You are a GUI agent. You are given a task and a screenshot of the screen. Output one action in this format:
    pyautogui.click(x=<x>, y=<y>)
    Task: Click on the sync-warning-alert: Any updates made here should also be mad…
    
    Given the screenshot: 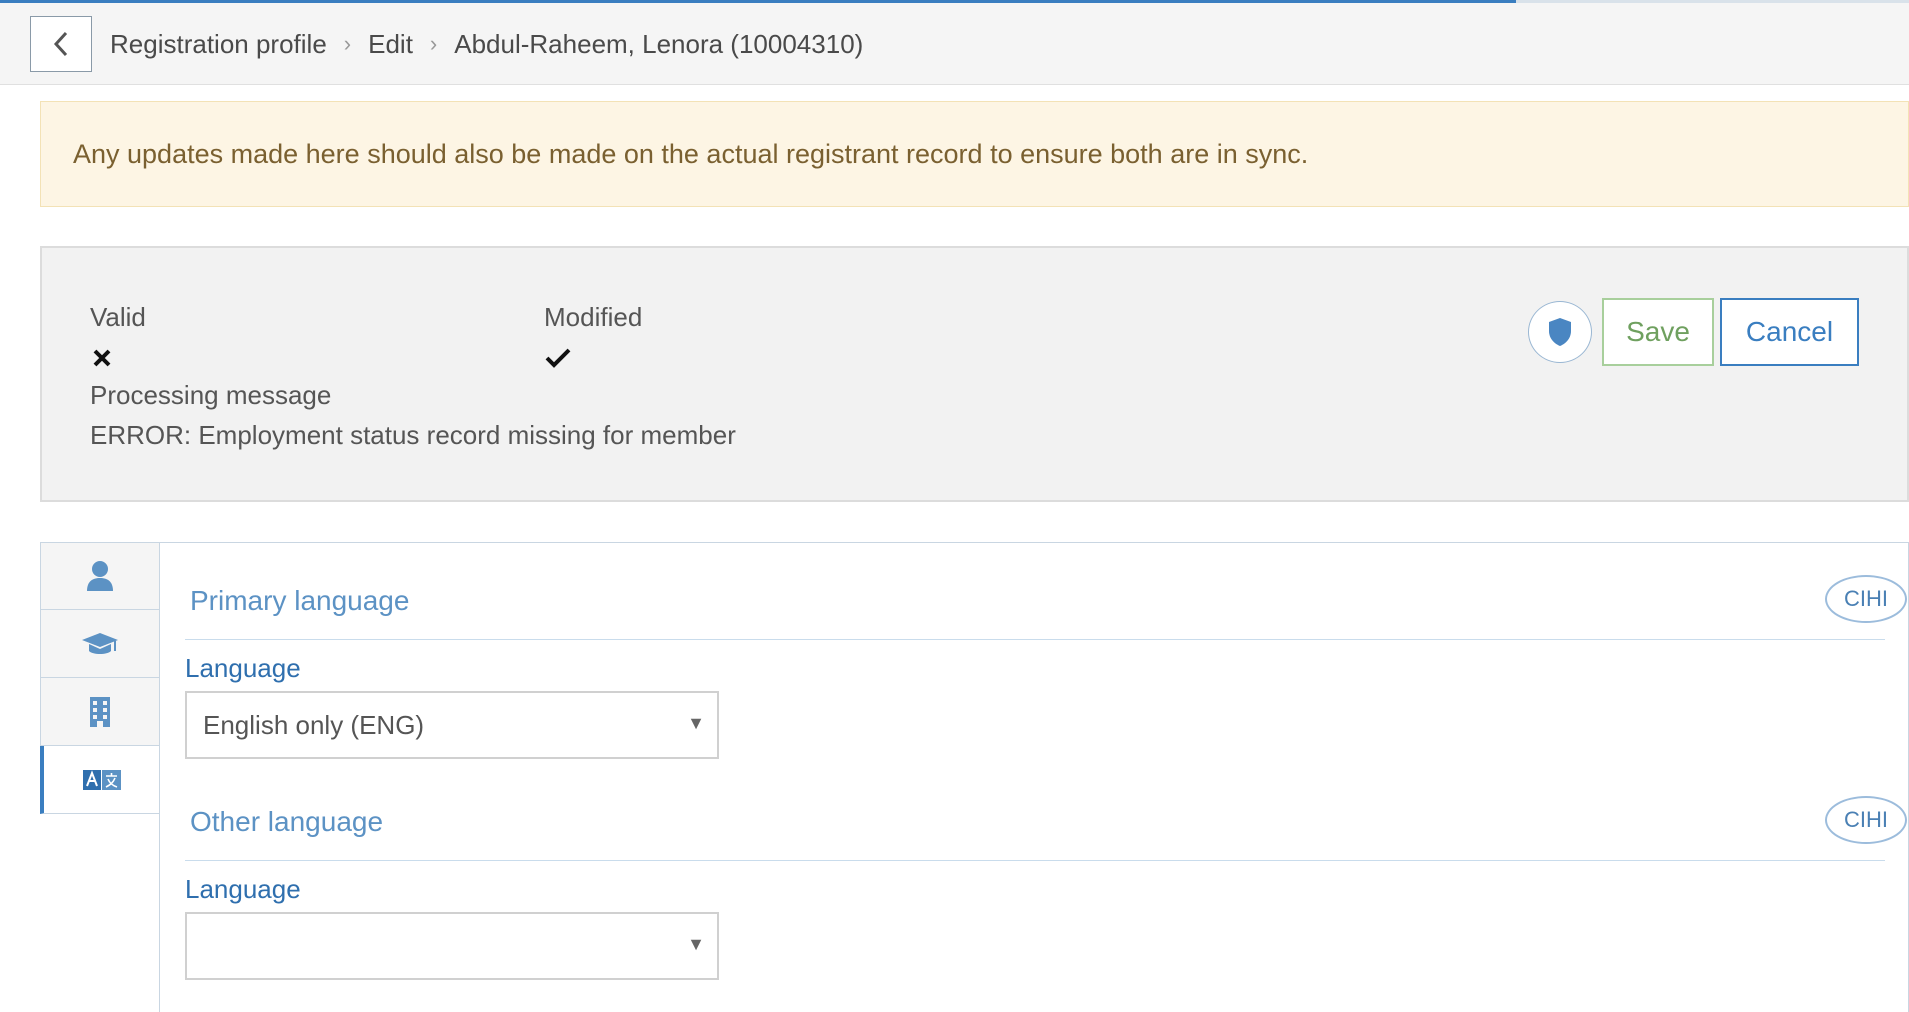 What is the action you would take?
    pyautogui.click(x=974, y=154)
    